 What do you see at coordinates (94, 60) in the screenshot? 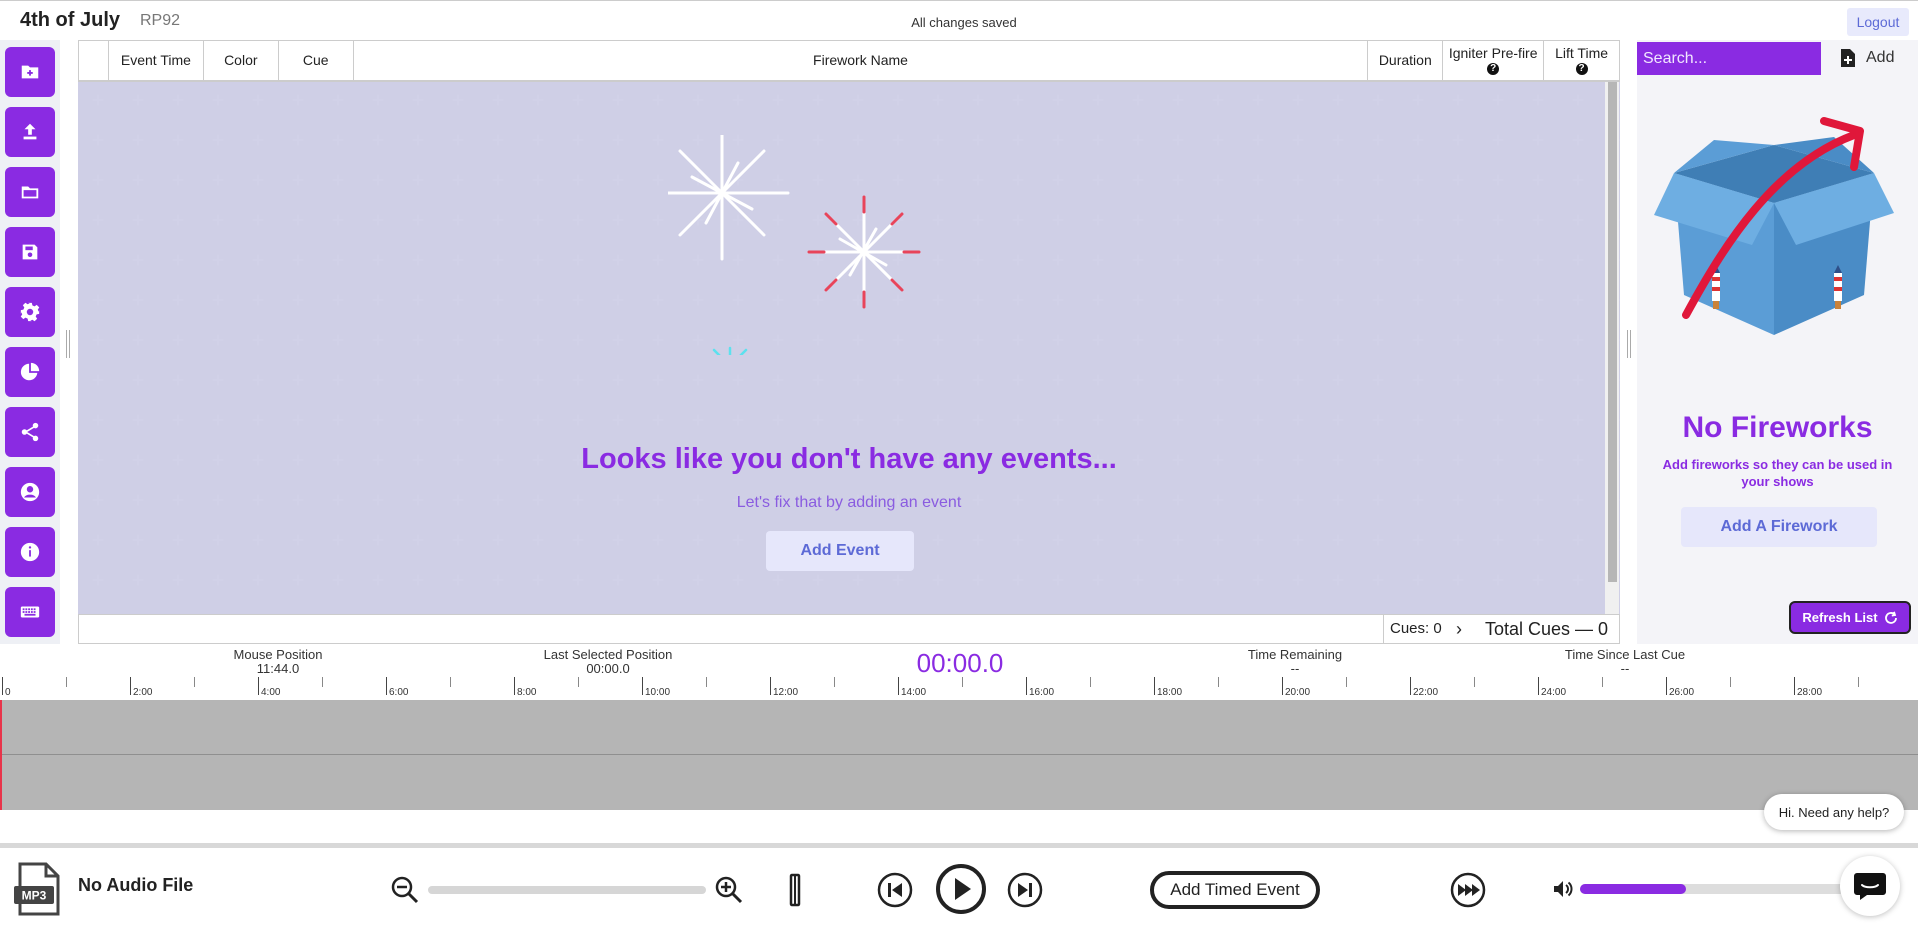
I see `select-column-header` at bounding box center [94, 60].